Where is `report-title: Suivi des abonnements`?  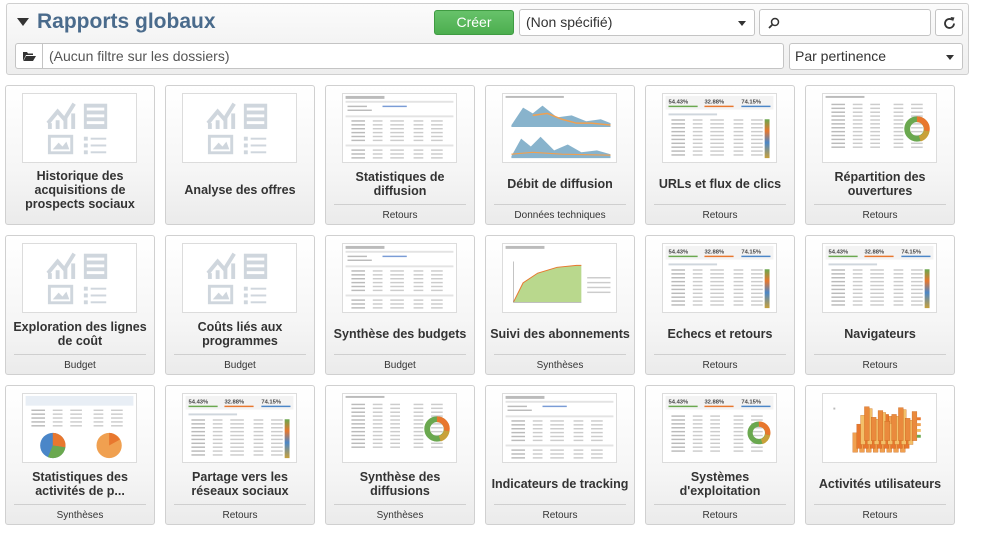
report-title: Suivi des abonnements is located at coordinates (560, 334).